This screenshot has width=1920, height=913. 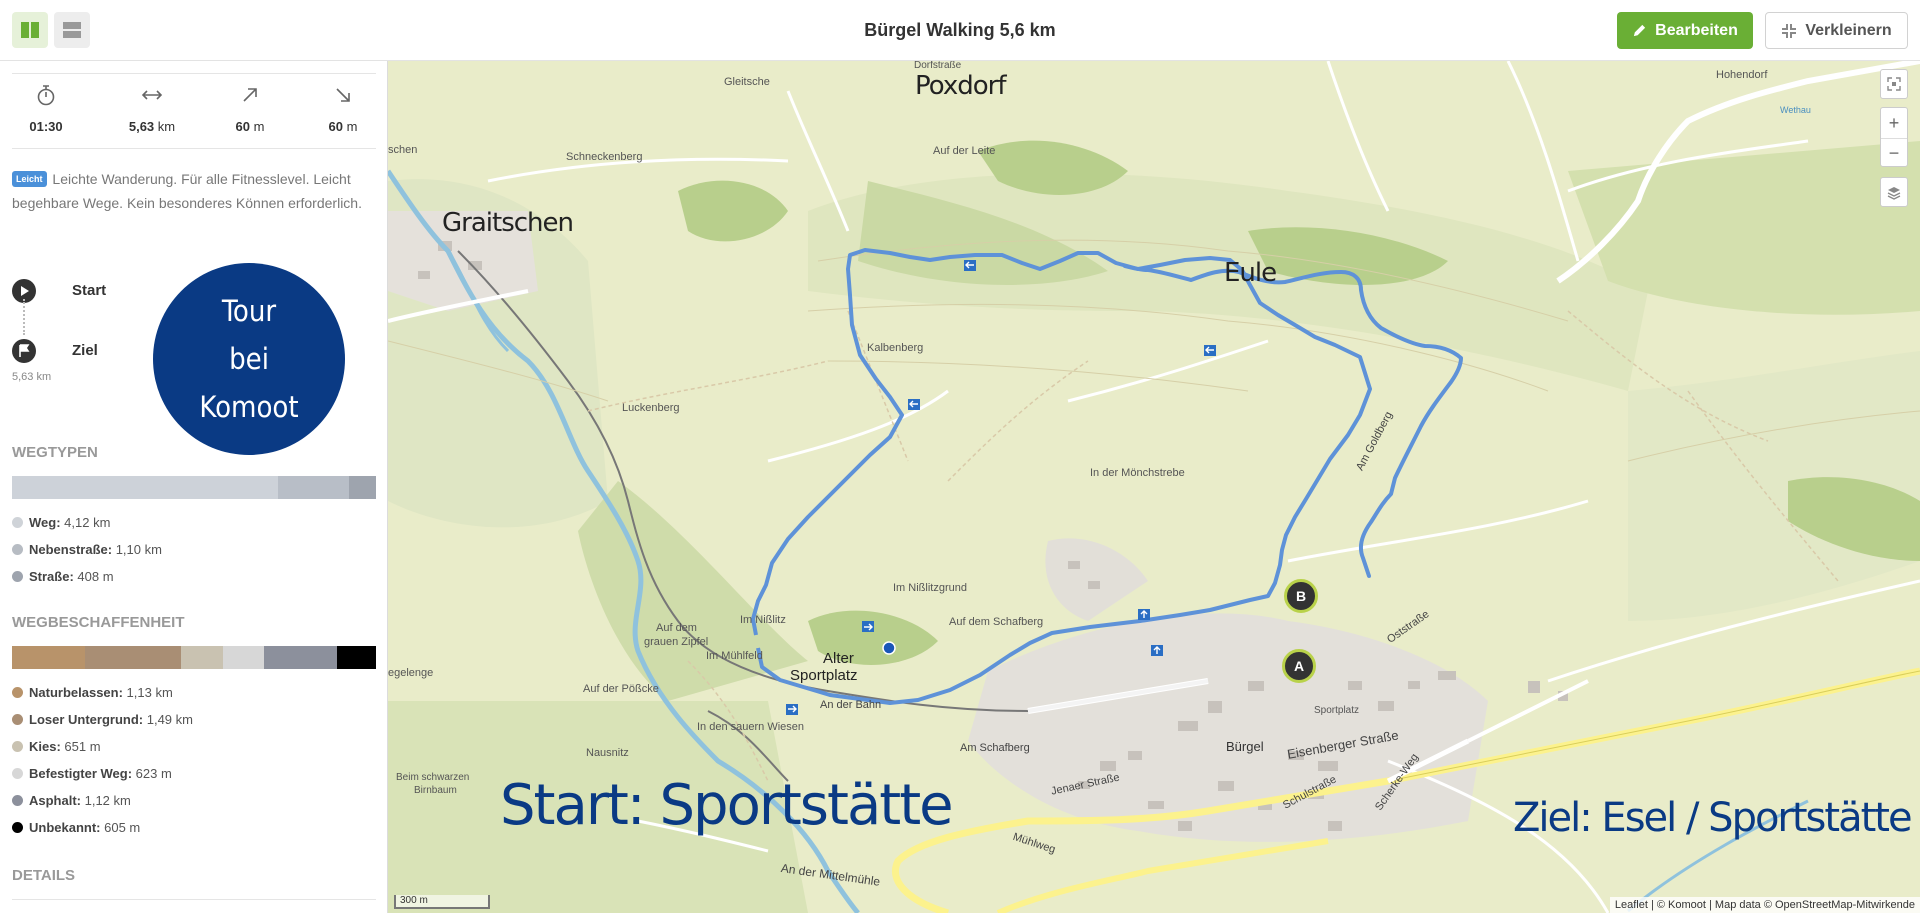 I want to click on legend-item: Straße: 408 m, so click(x=63, y=576).